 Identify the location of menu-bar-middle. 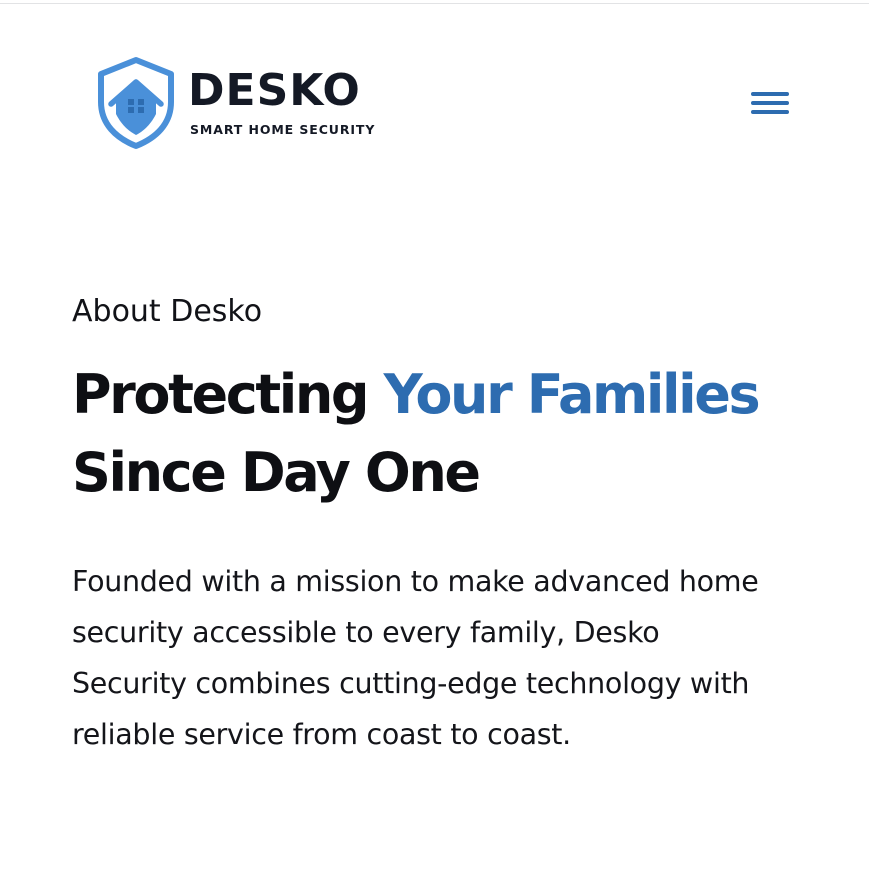
(770, 103).